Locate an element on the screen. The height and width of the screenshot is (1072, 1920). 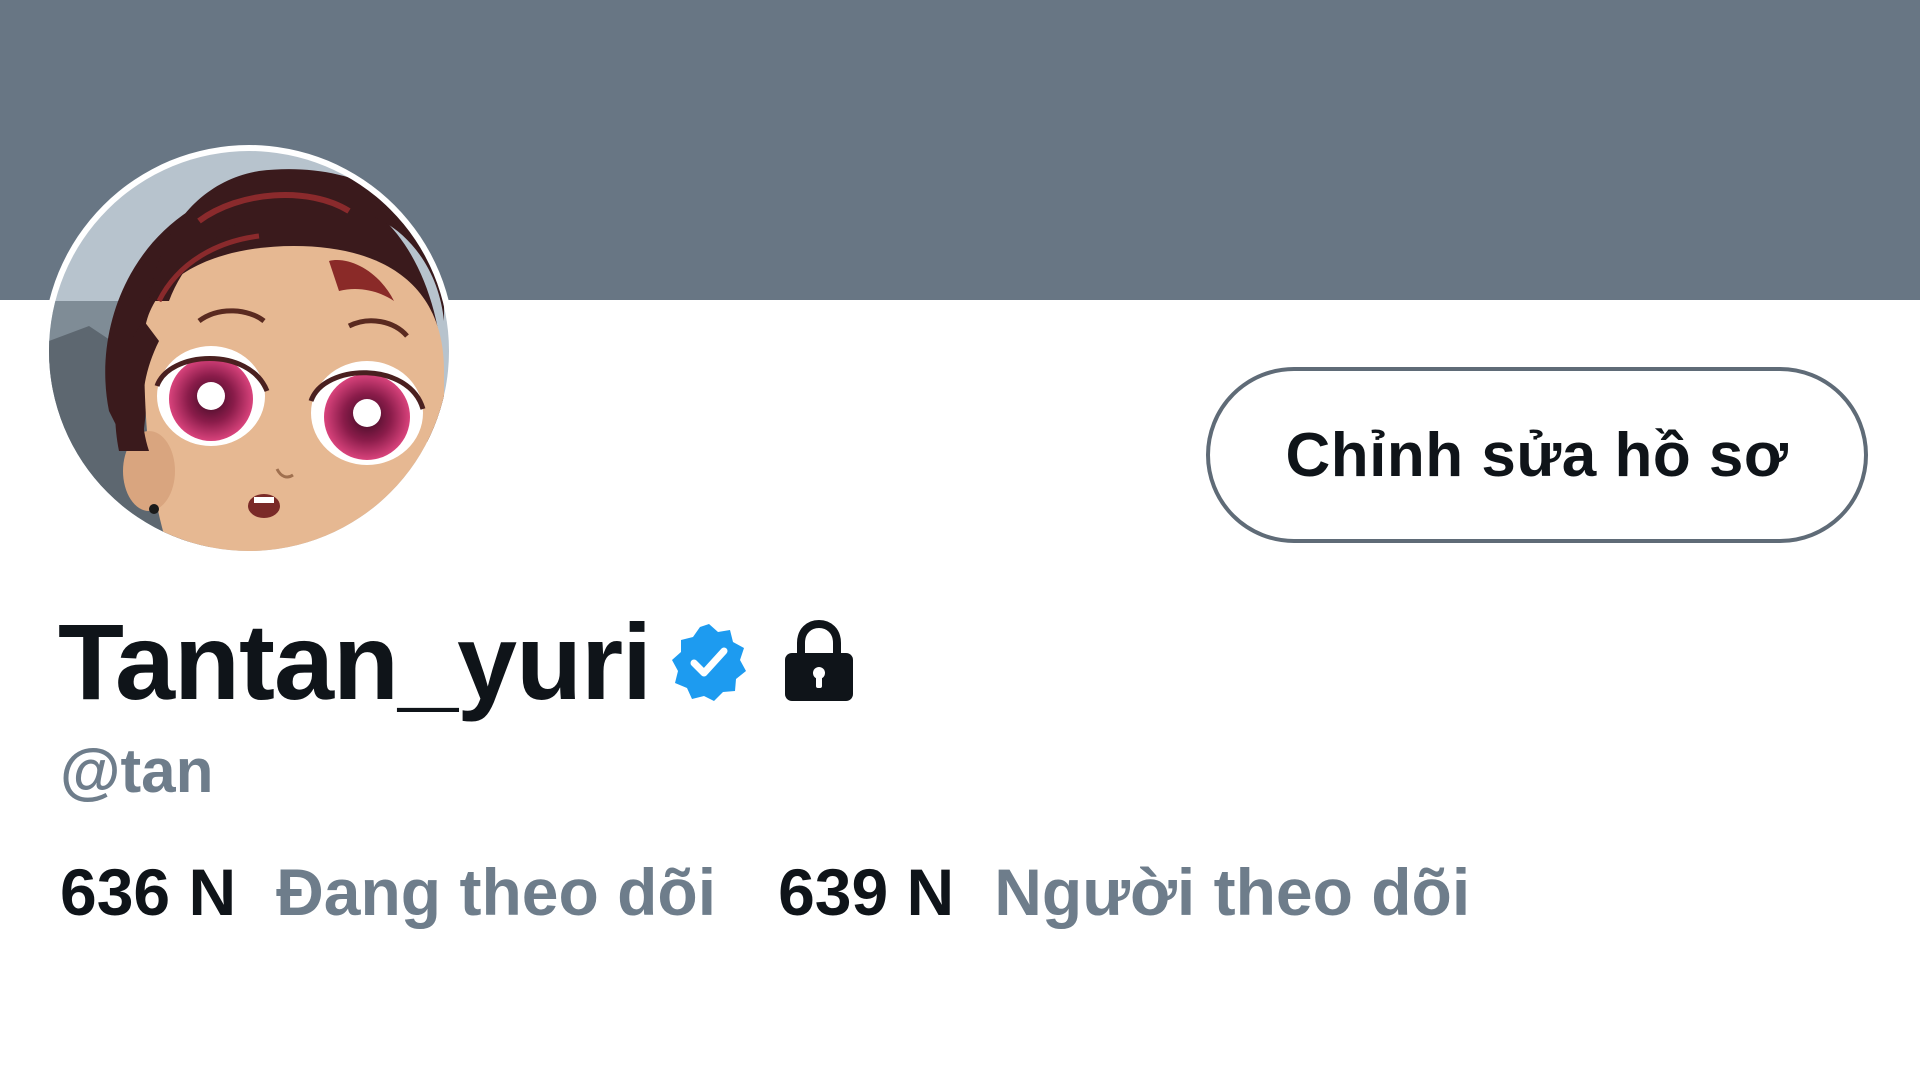
edit-profile-label: Chỉnh sửa hồ sơ is located at coordinates (1537, 455).